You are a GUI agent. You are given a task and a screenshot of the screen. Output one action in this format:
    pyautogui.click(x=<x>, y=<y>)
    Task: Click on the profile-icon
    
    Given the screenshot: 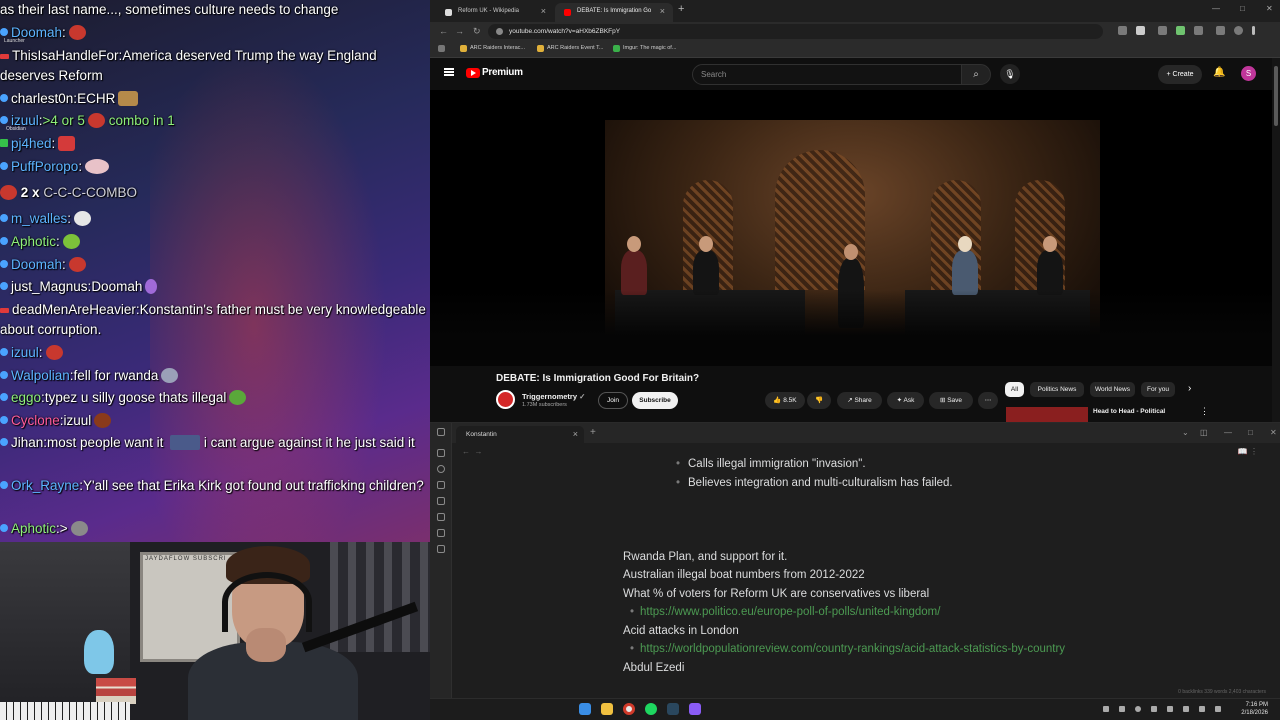 What is the action you would take?
    pyautogui.click(x=1238, y=30)
    